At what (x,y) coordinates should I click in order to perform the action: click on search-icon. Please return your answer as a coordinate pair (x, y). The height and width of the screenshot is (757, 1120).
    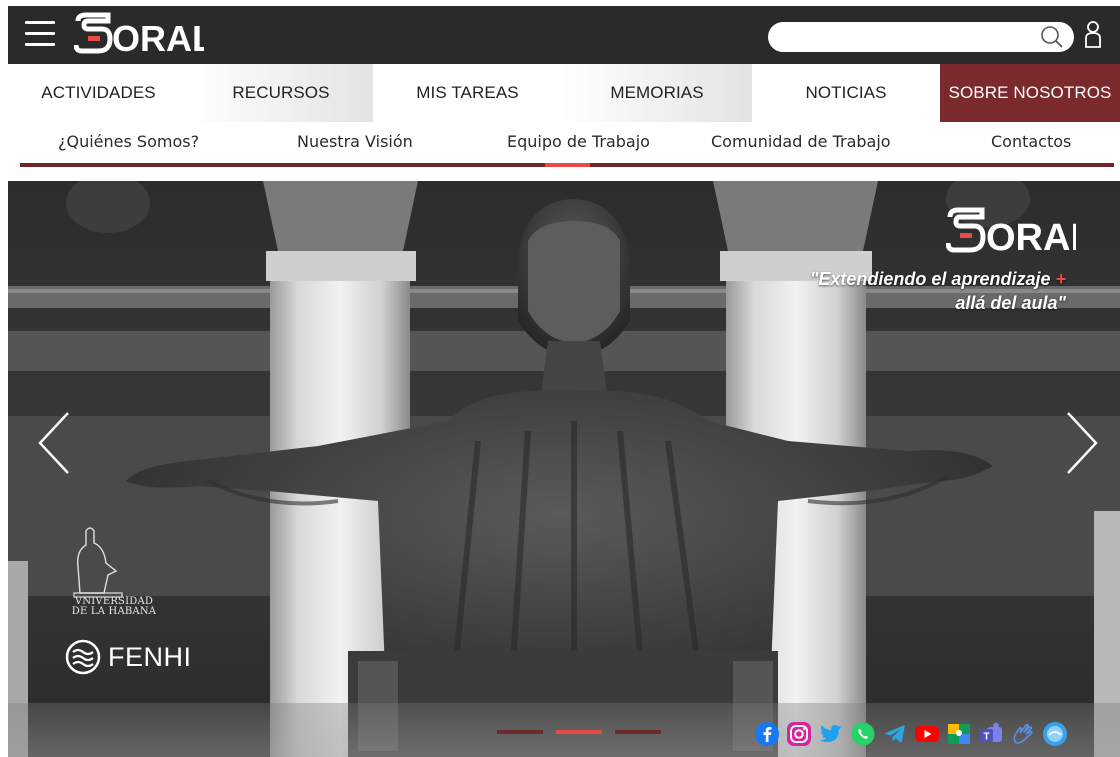
    Looking at the image, I should click on (1052, 37).